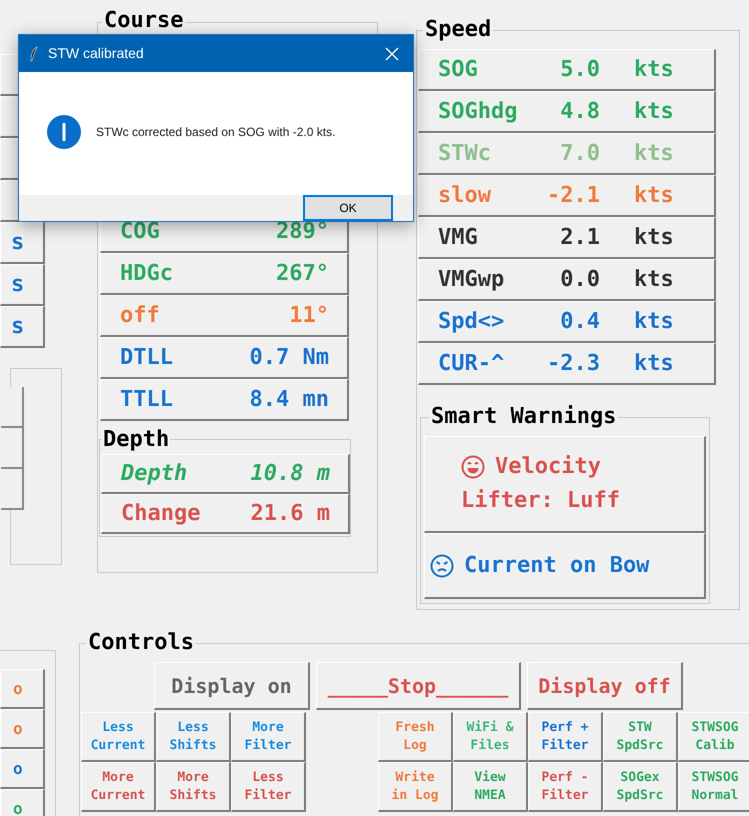 This screenshot has width=749, height=816. Describe the element at coordinates (302, 232) in the screenshot. I see `reading-value: 289°` at that location.